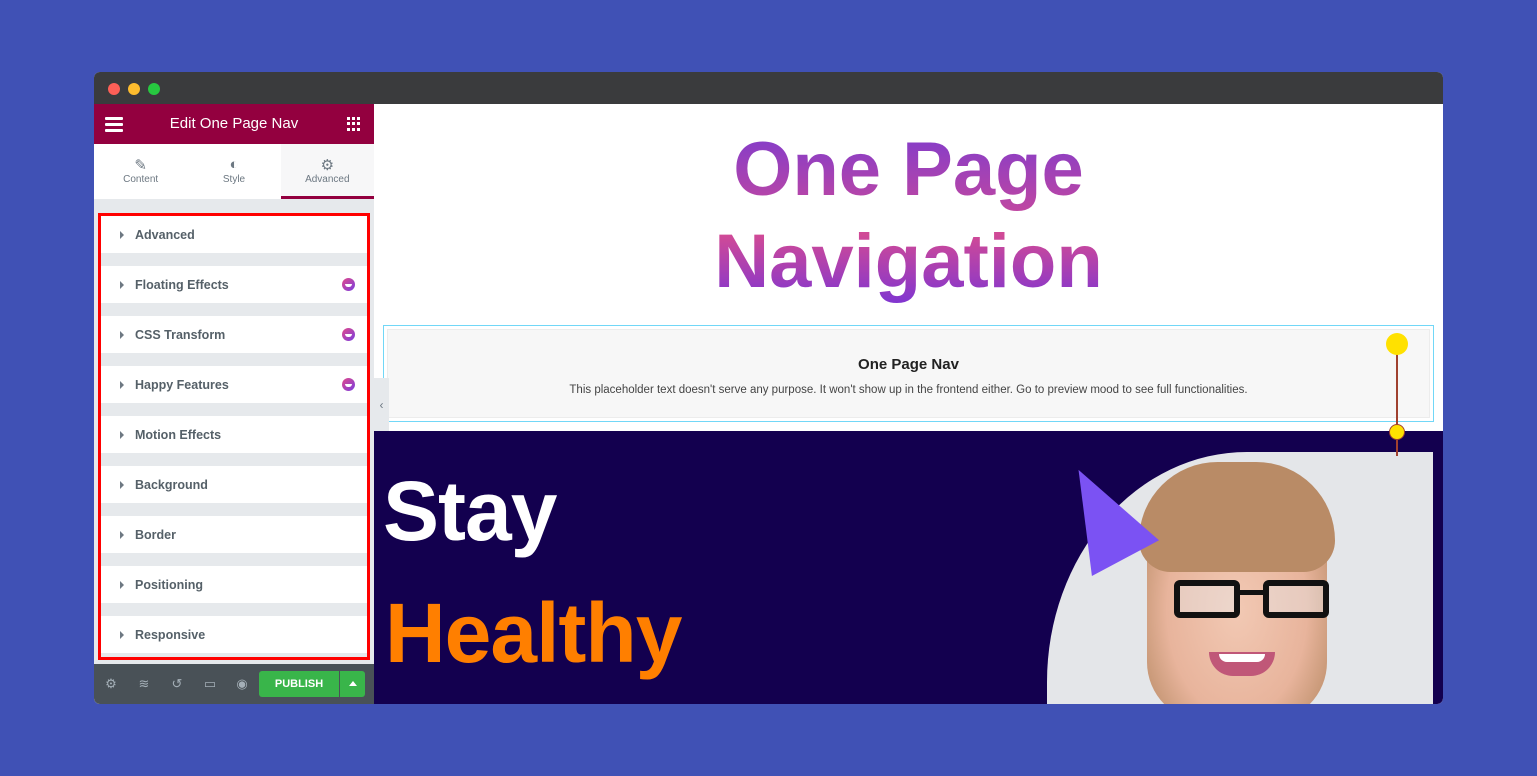  What do you see at coordinates (234, 634) in the screenshot?
I see `section-responsive: Responsive` at bounding box center [234, 634].